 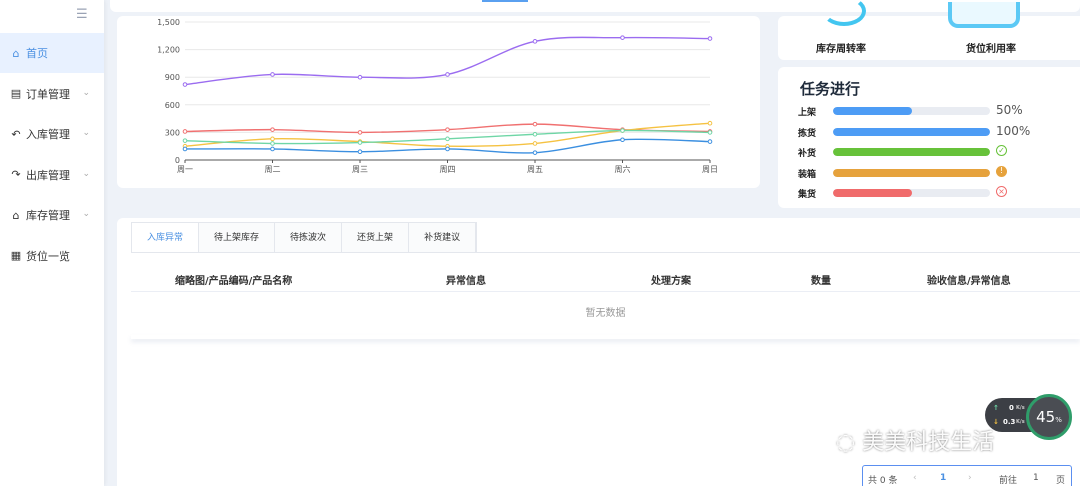 What do you see at coordinates (605, 278) in the screenshot?
I see `table-header: 缩略图/产品编码/产品名称 异常信息 处理方案 数量 验收信息/异常信息` at bounding box center [605, 278].